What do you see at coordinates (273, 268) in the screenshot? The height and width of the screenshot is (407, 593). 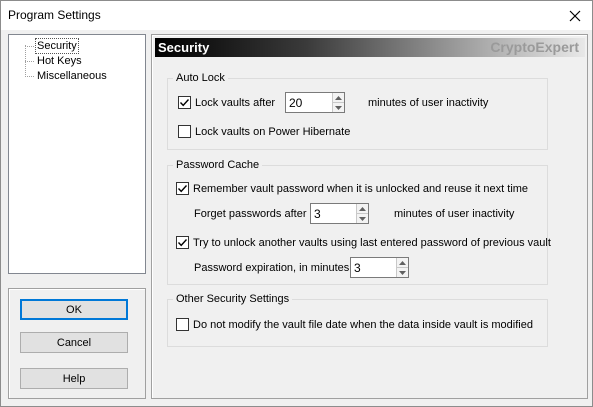 I see `expiration-label: Password expiration, in minutes:` at bounding box center [273, 268].